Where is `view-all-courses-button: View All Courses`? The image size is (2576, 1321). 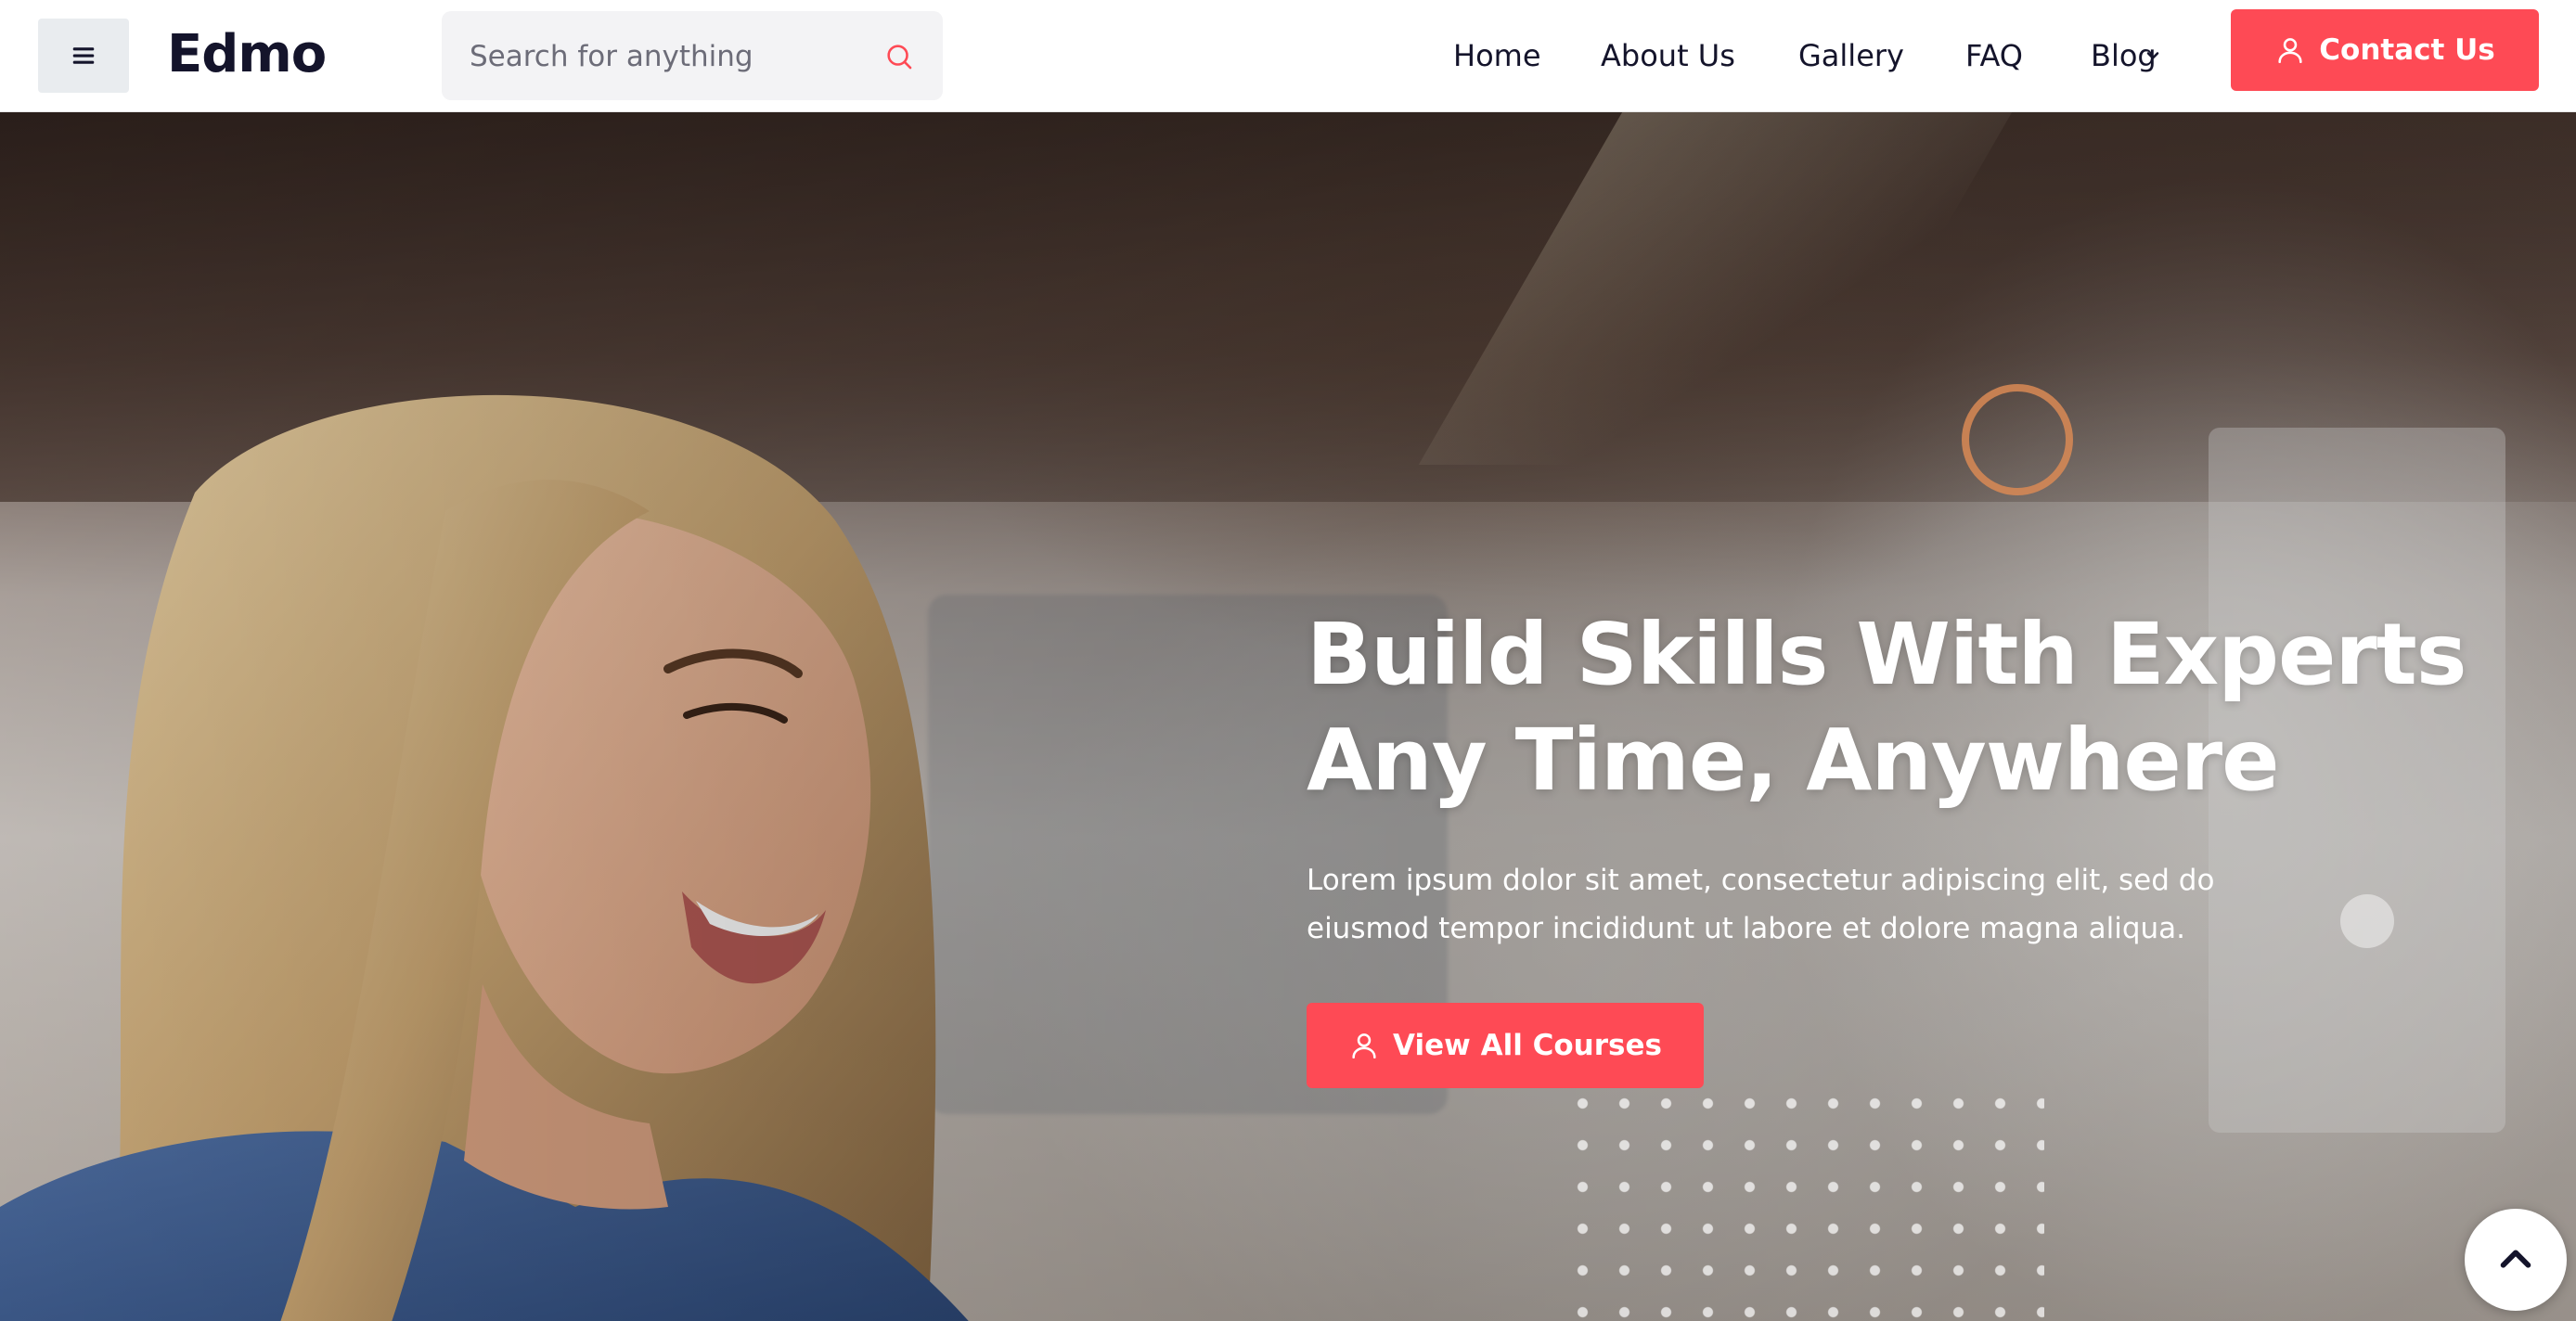 view-all-courses-button: View All Courses is located at coordinates (1506, 1045).